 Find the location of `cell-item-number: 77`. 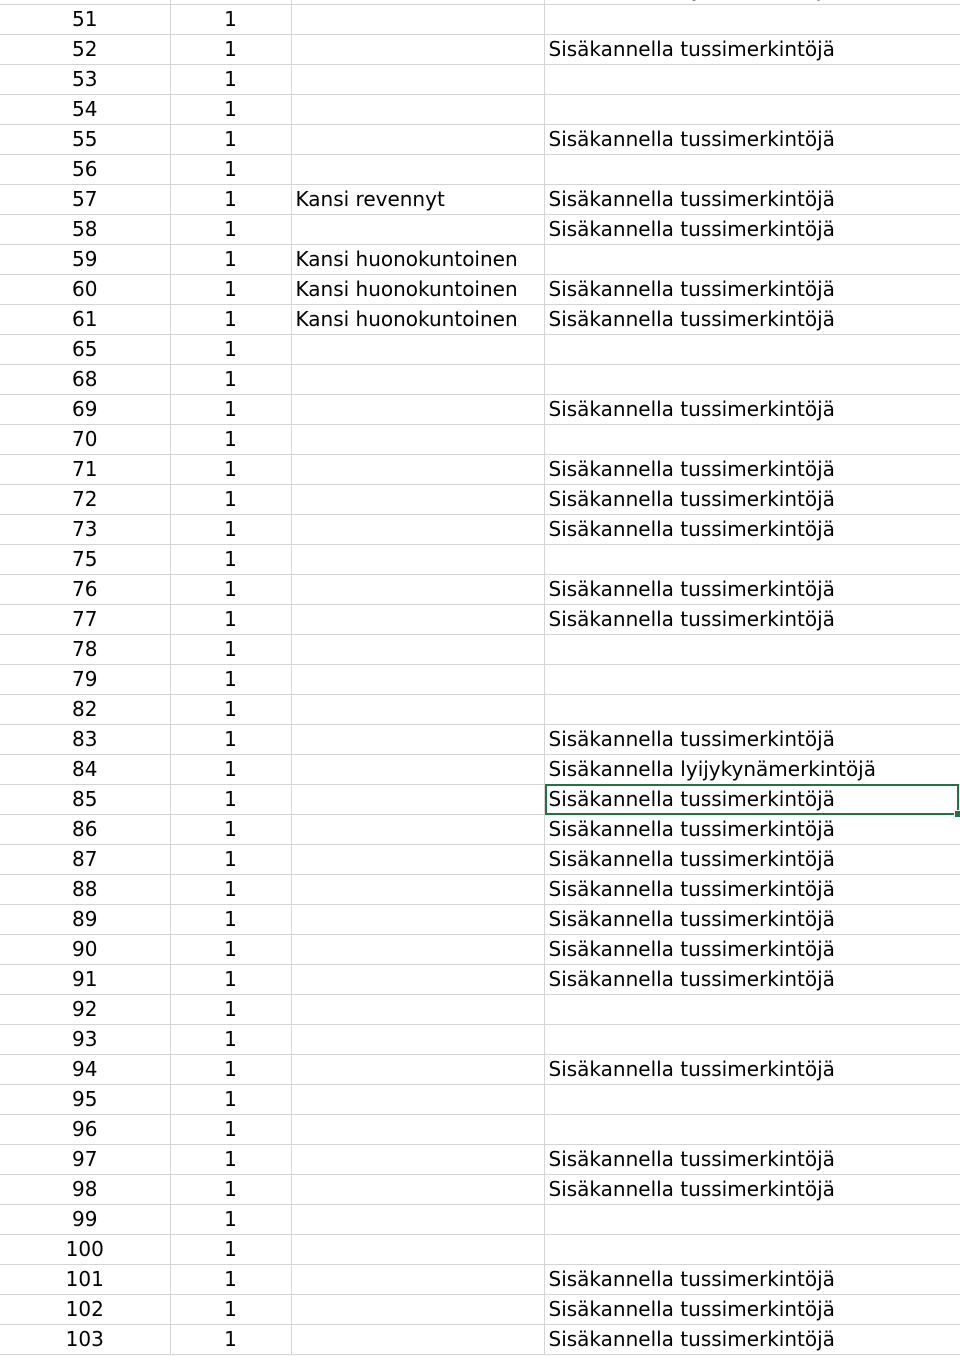

cell-item-number: 77 is located at coordinates (85, 619).